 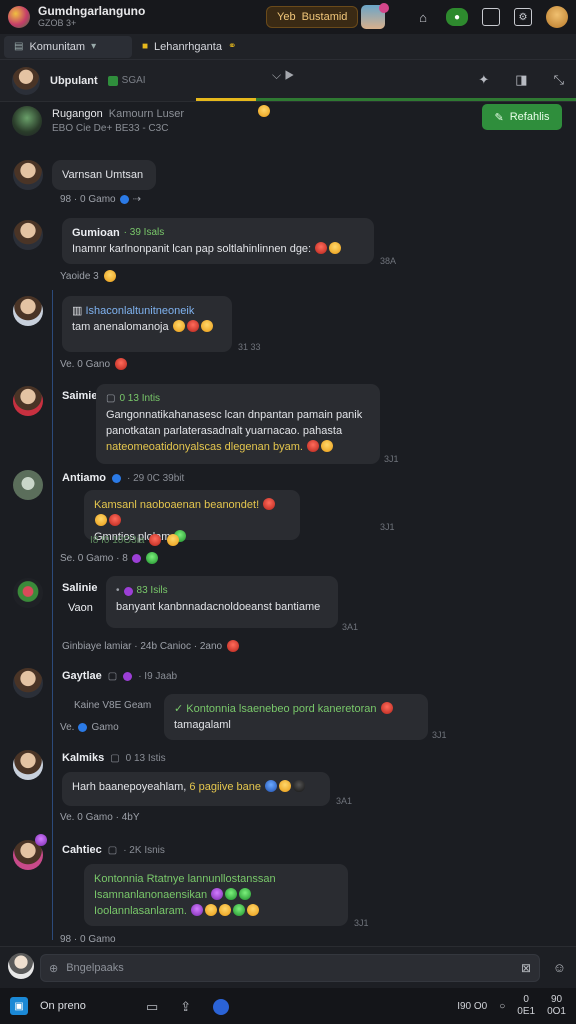 What do you see at coordinates (350, 627) in the screenshot?
I see `message-timestamp: 3A1` at bounding box center [350, 627].